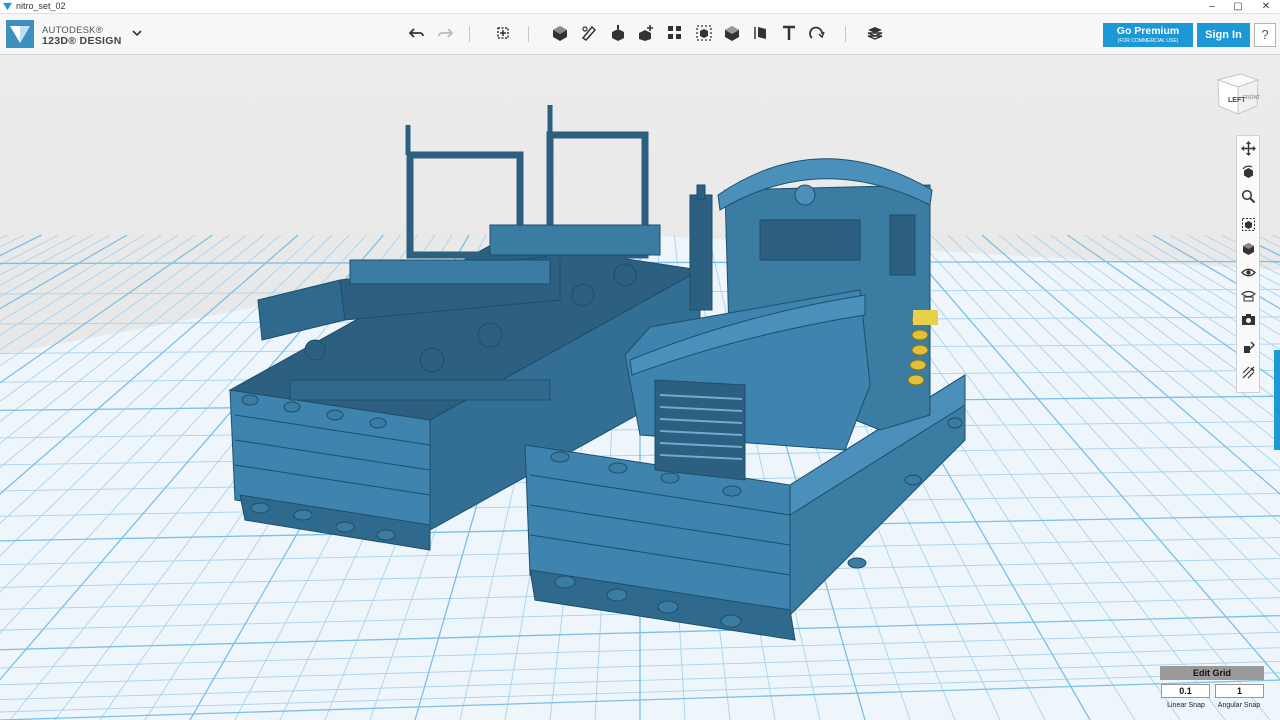 Image resolution: width=1280 pixels, height=720 pixels. What do you see at coordinates (1239, 705) in the screenshot?
I see `angular-snap-label: Angular Snap` at bounding box center [1239, 705].